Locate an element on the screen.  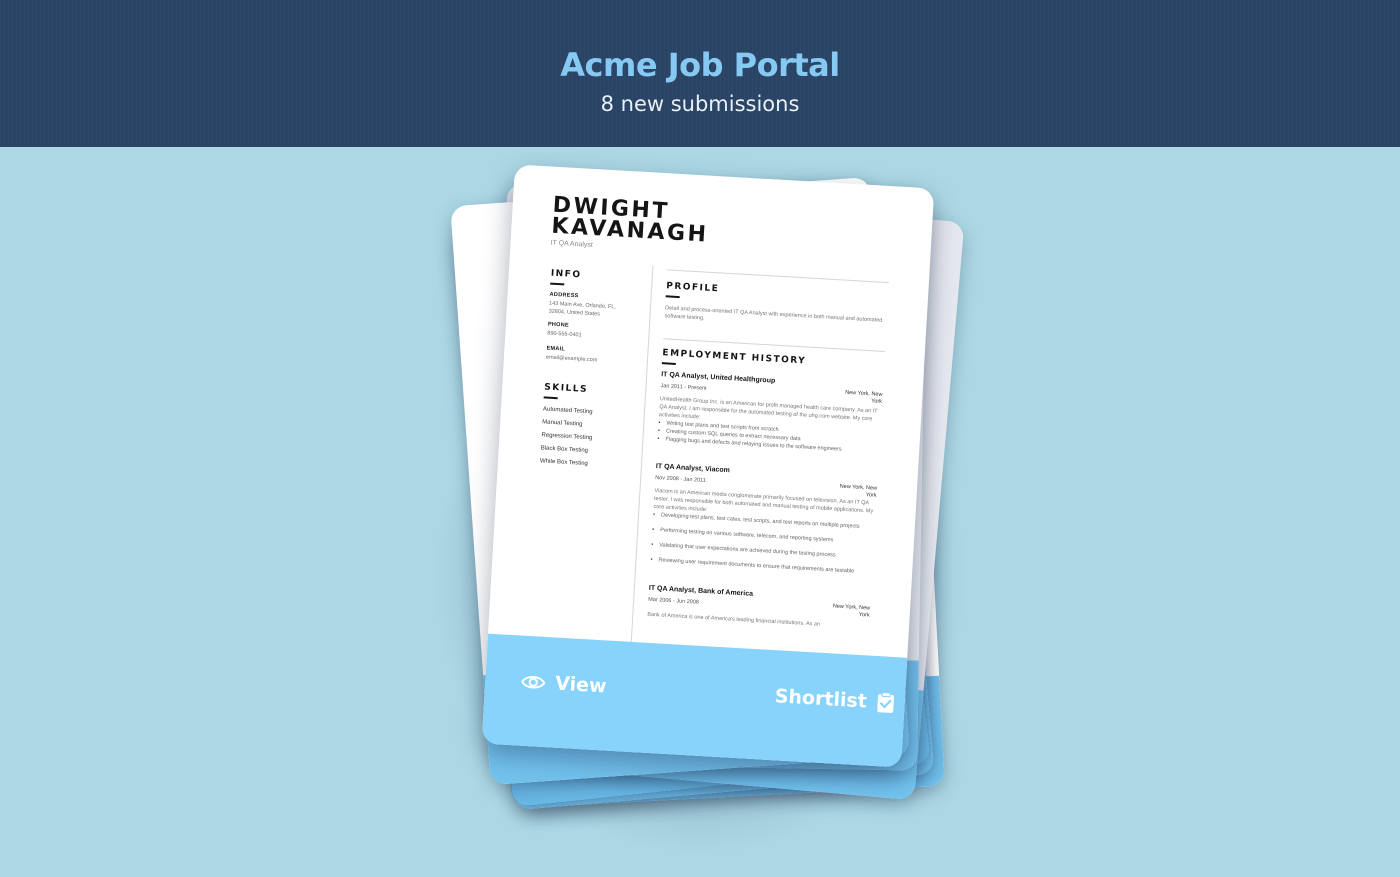
email-value: email@example.com is located at coordinates (571, 359).